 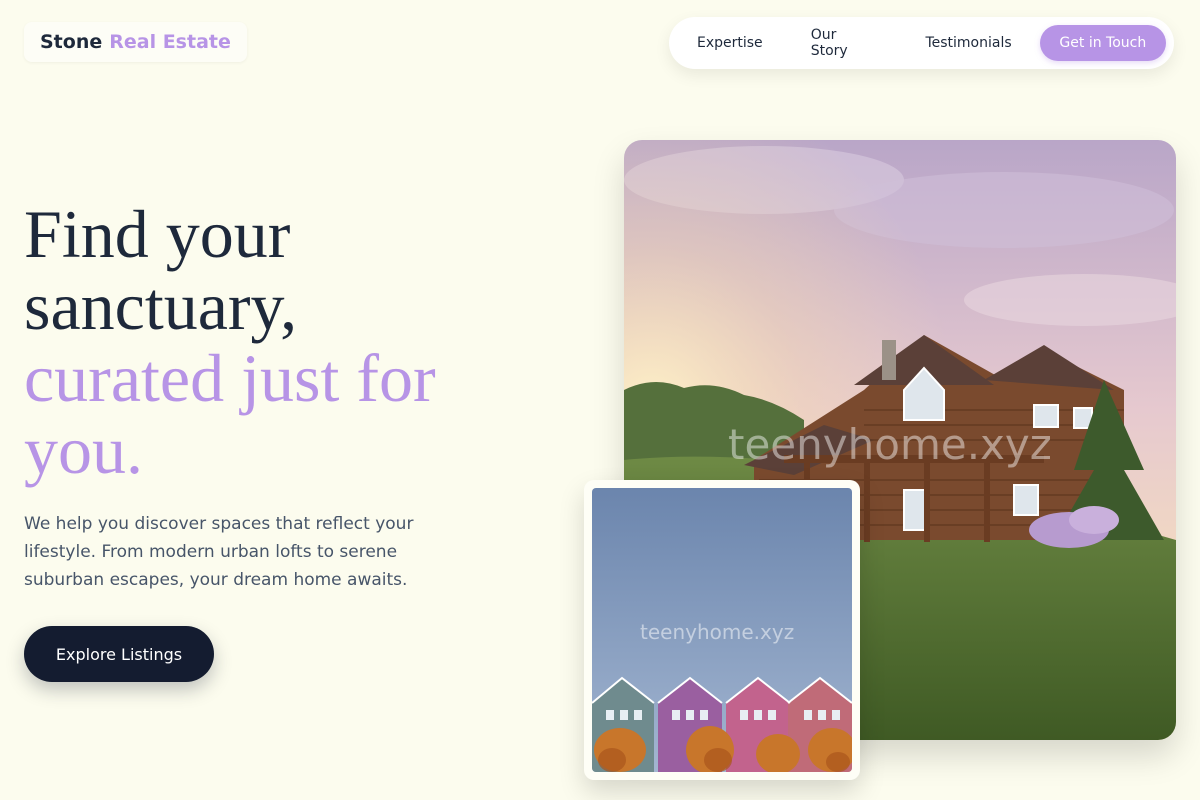 I want to click on main-image-watermark: teenyhome.xyz, so click(x=890, y=444).